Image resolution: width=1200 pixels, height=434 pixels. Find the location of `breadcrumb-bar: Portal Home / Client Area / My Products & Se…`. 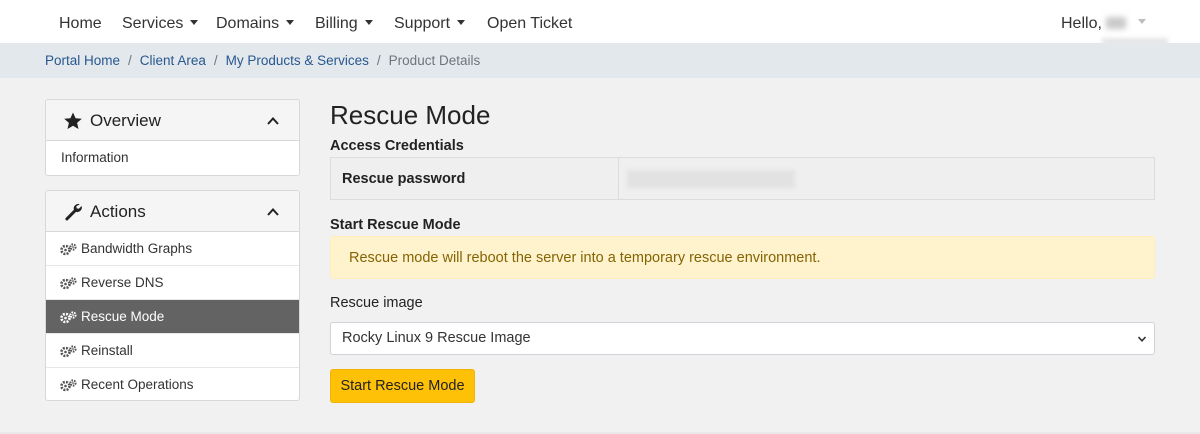

breadcrumb-bar: Portal Home / Client Area / My Products & Se… is located at coordinates (600, 60).